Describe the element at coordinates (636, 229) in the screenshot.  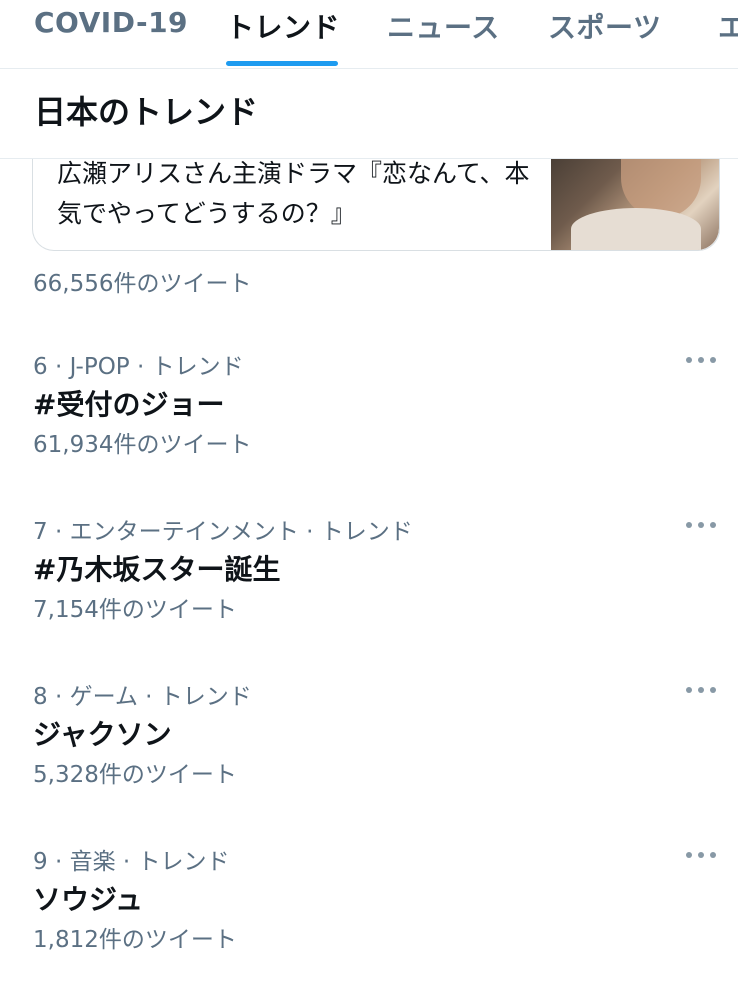
I see `thumbnail-shirt` at that location.